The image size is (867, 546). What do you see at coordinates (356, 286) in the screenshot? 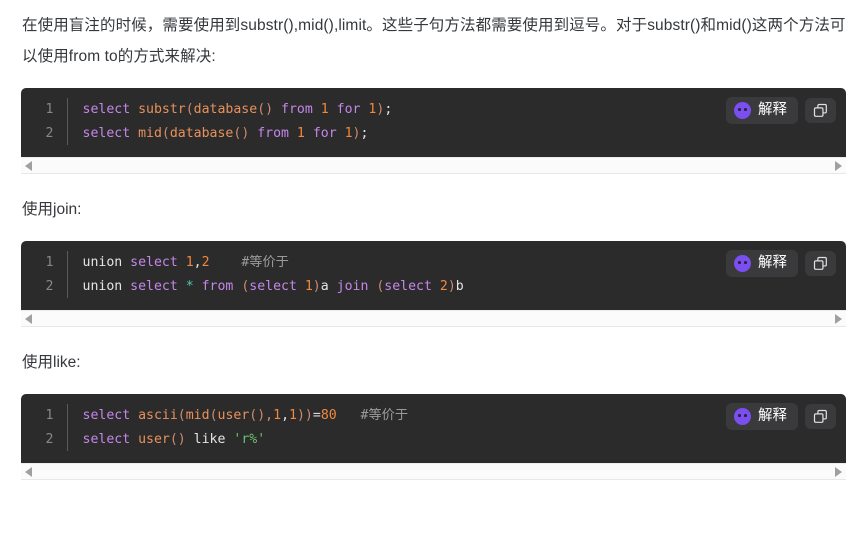
I see `code-token-keyword: join` at bounding box center [356, 286].